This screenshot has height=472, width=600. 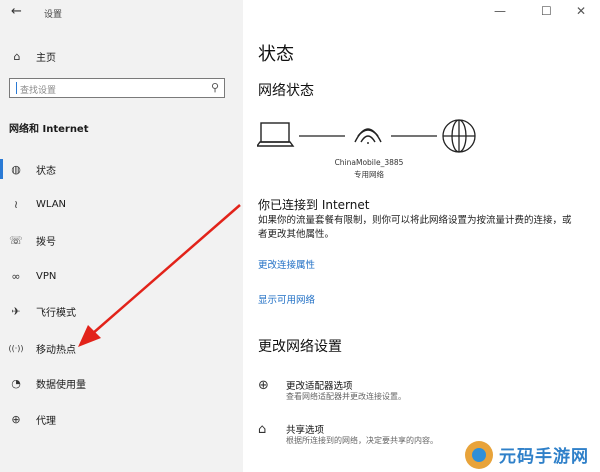 What do you see at coordinates (276, 54) in the screenshot?
I see `page-title: 状态` at bounding box center [276, 54].